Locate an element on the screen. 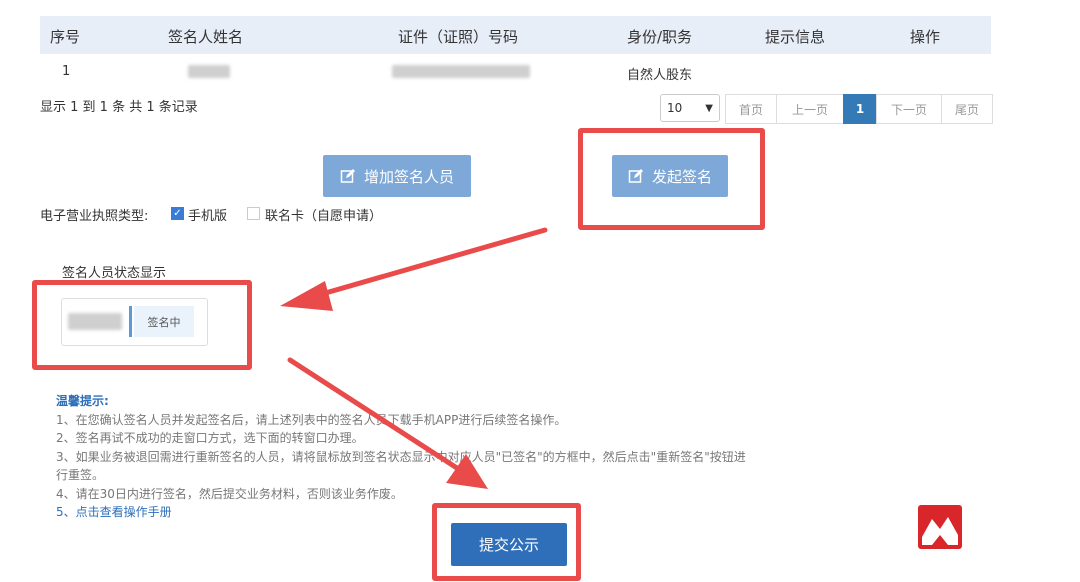 This screenshot has height=582, width=1080. arrow-to-status is located at coordinates (414, 269).